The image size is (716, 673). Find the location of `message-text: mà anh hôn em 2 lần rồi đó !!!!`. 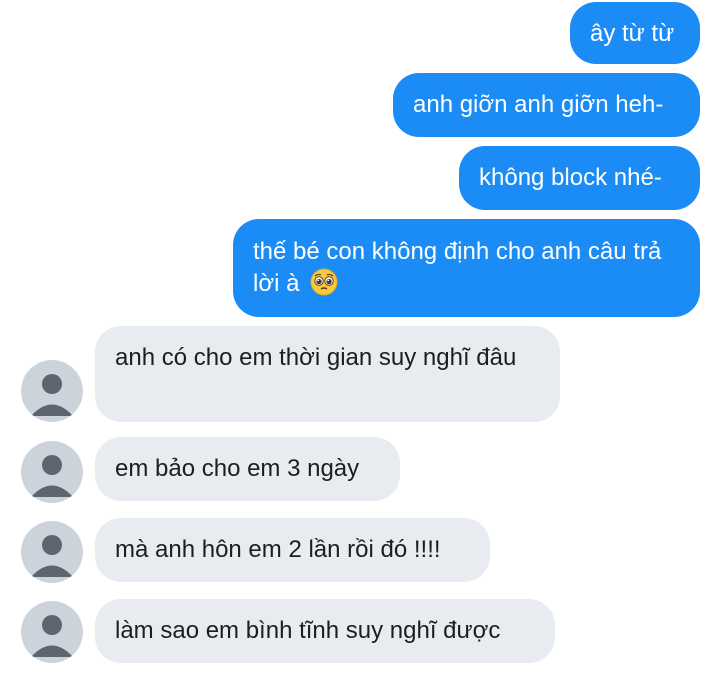

message-text: mà anh hôn em 2 lần rồi đó !!!! is located at coordinates (278, 549).